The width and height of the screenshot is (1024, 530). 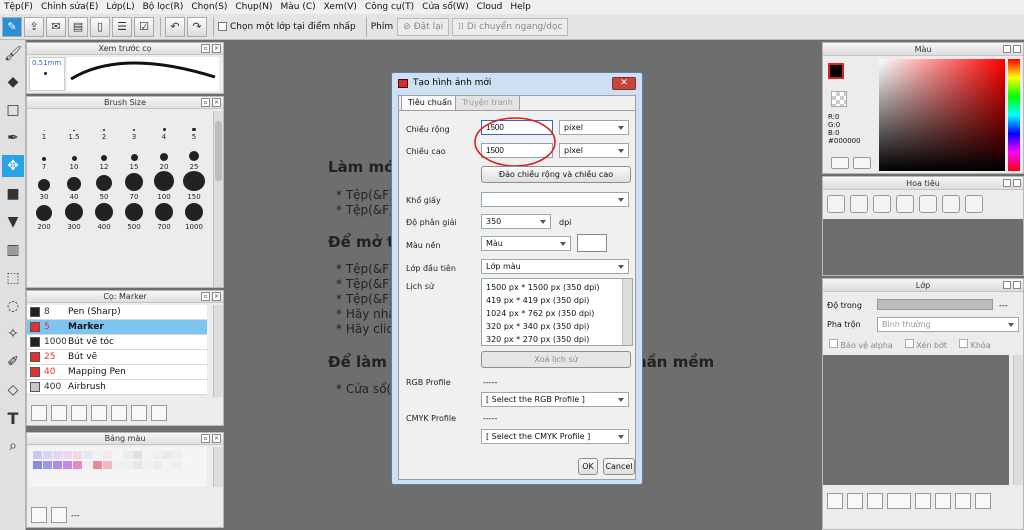 I want to click on menu-color: Màu (C), so click(x=298, y=7).